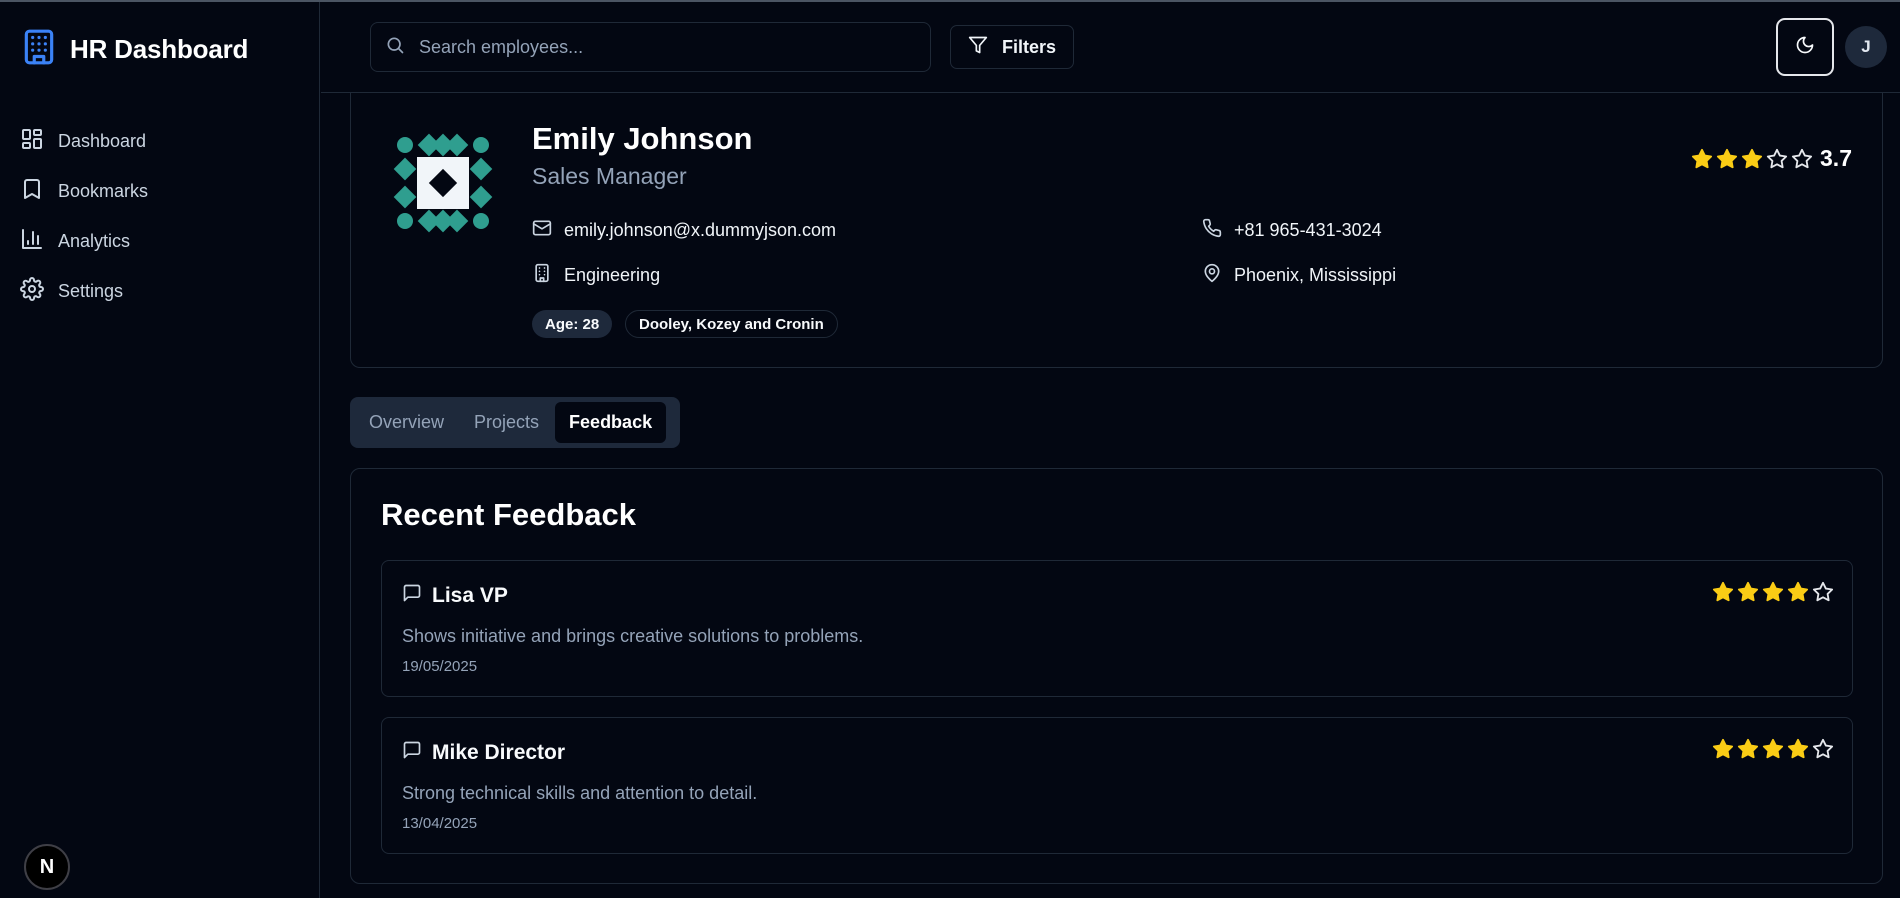 This screenshot has height=898, width=1900. I want to click on sidebar-item-label: Analytics, so click(94, 240).